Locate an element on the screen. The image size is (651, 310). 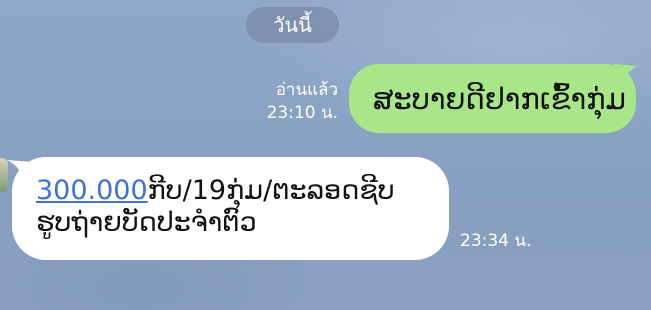
incoming-message-line-1: 300.000ກີບ/19ກຸ່ມ/ຕະລອດຊີບ is located at coordinates (242, 191).